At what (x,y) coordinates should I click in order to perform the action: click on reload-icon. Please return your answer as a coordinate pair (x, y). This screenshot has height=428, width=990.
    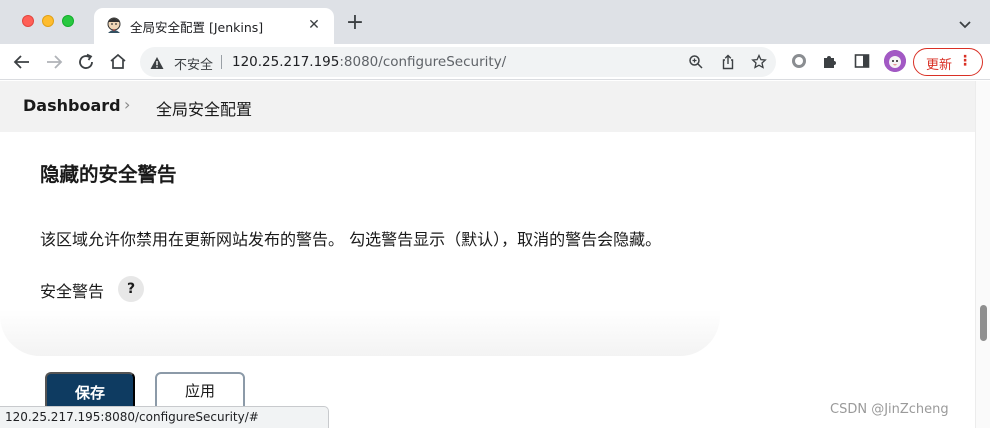
    Looking at the image, I should click on (86, 62).